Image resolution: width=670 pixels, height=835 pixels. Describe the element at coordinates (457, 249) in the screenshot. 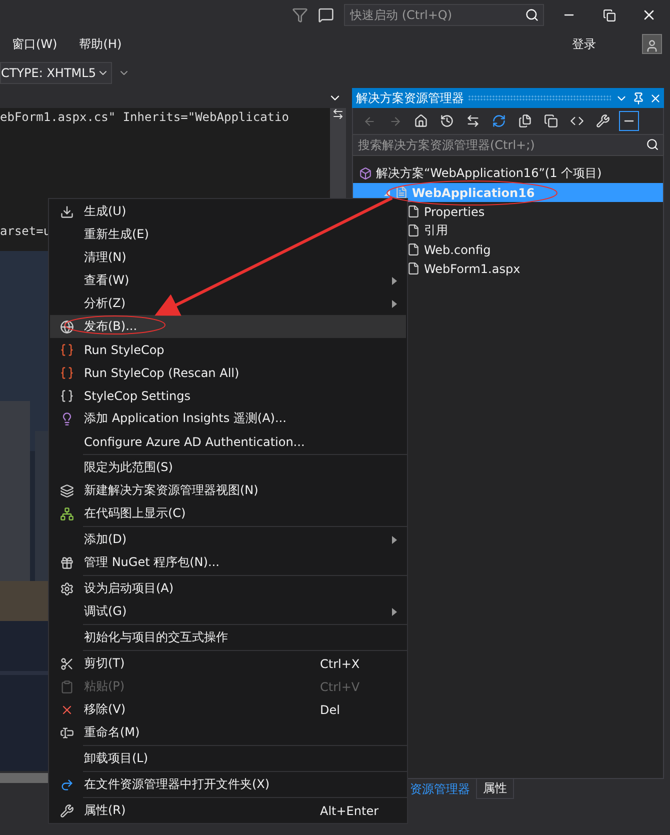

I see `tree-item-label: Web.config` at that location.